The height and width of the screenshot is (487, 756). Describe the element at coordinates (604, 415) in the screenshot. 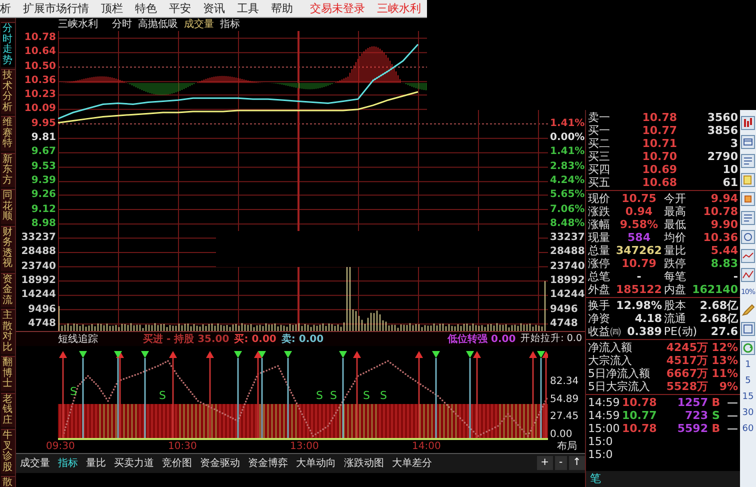

I see `tick-time: 14:59` at that location.